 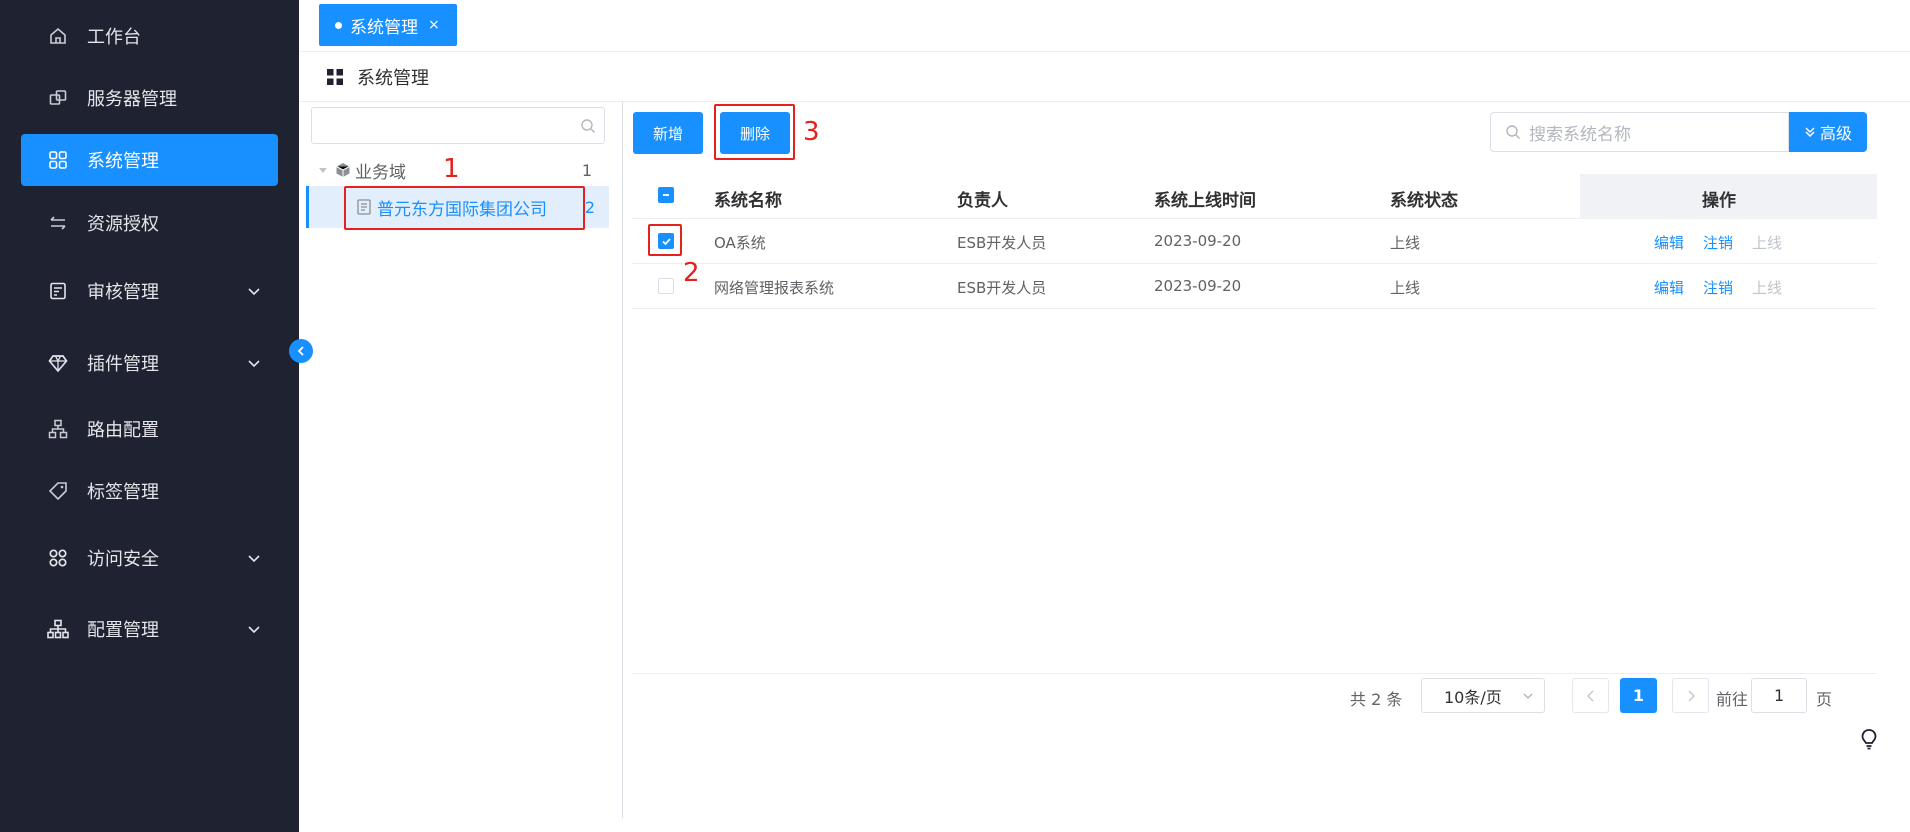 I want to click on sidebar-item-plugin: 插件管理, so click(x=149, y=363).